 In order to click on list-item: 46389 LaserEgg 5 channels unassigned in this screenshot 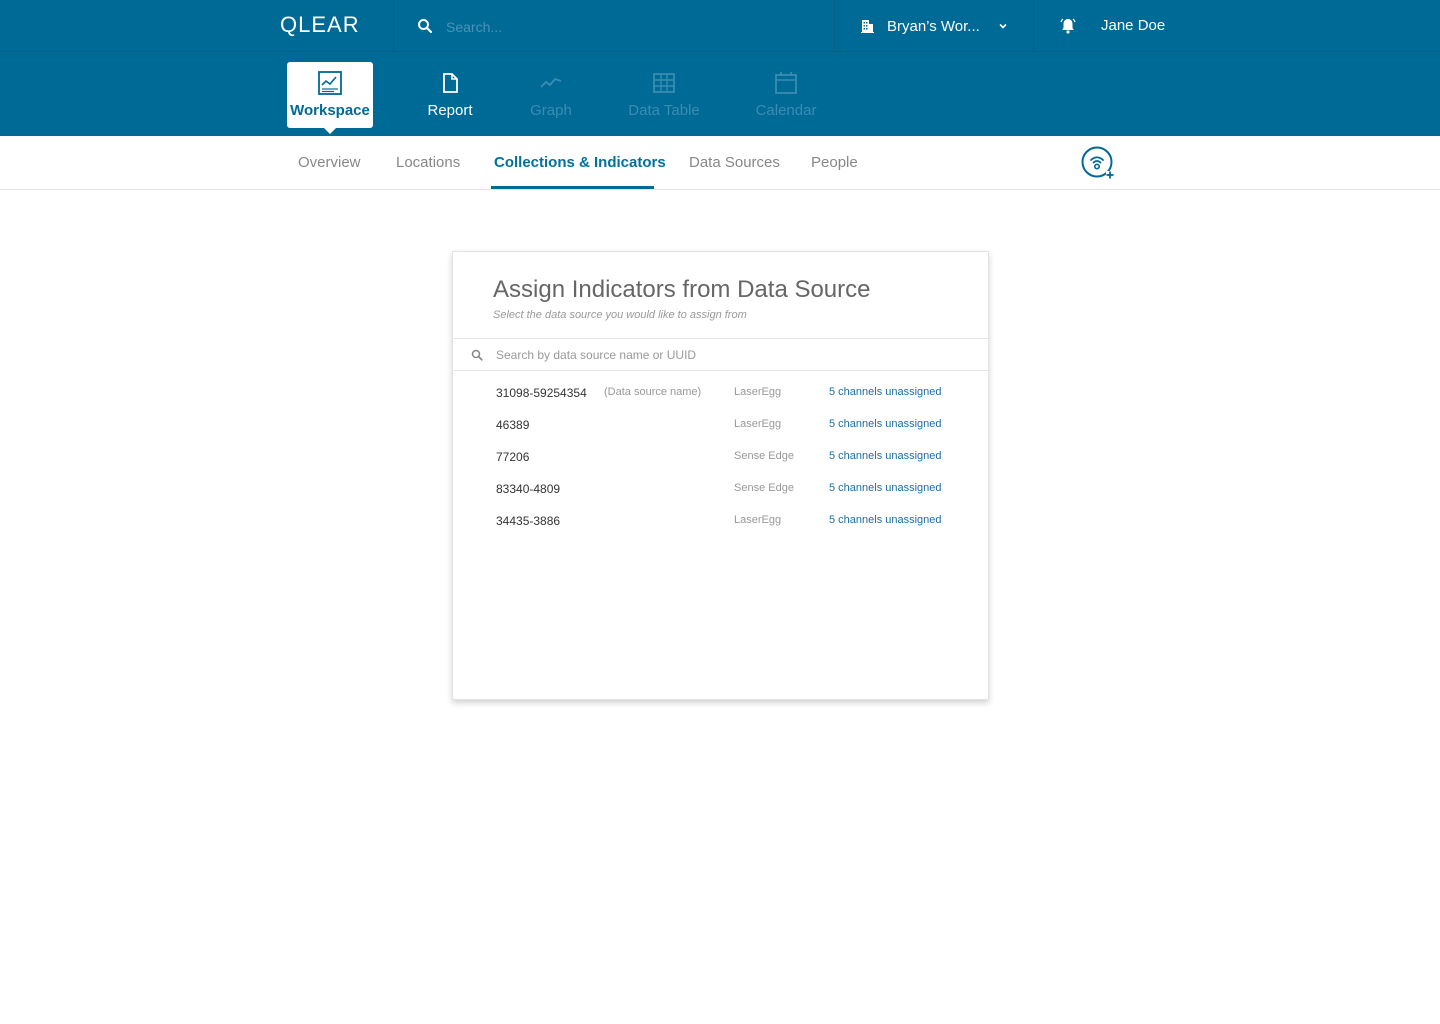, I will do `click(720, 426)`.